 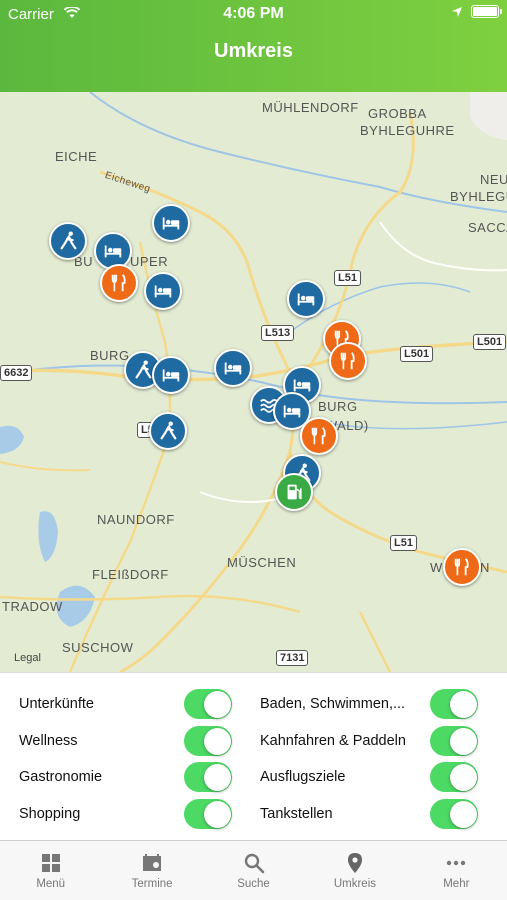 What do you see at coordinates (436, 567) in the screenshot?
I see `place-label: W` at bounding box center [436, 567].